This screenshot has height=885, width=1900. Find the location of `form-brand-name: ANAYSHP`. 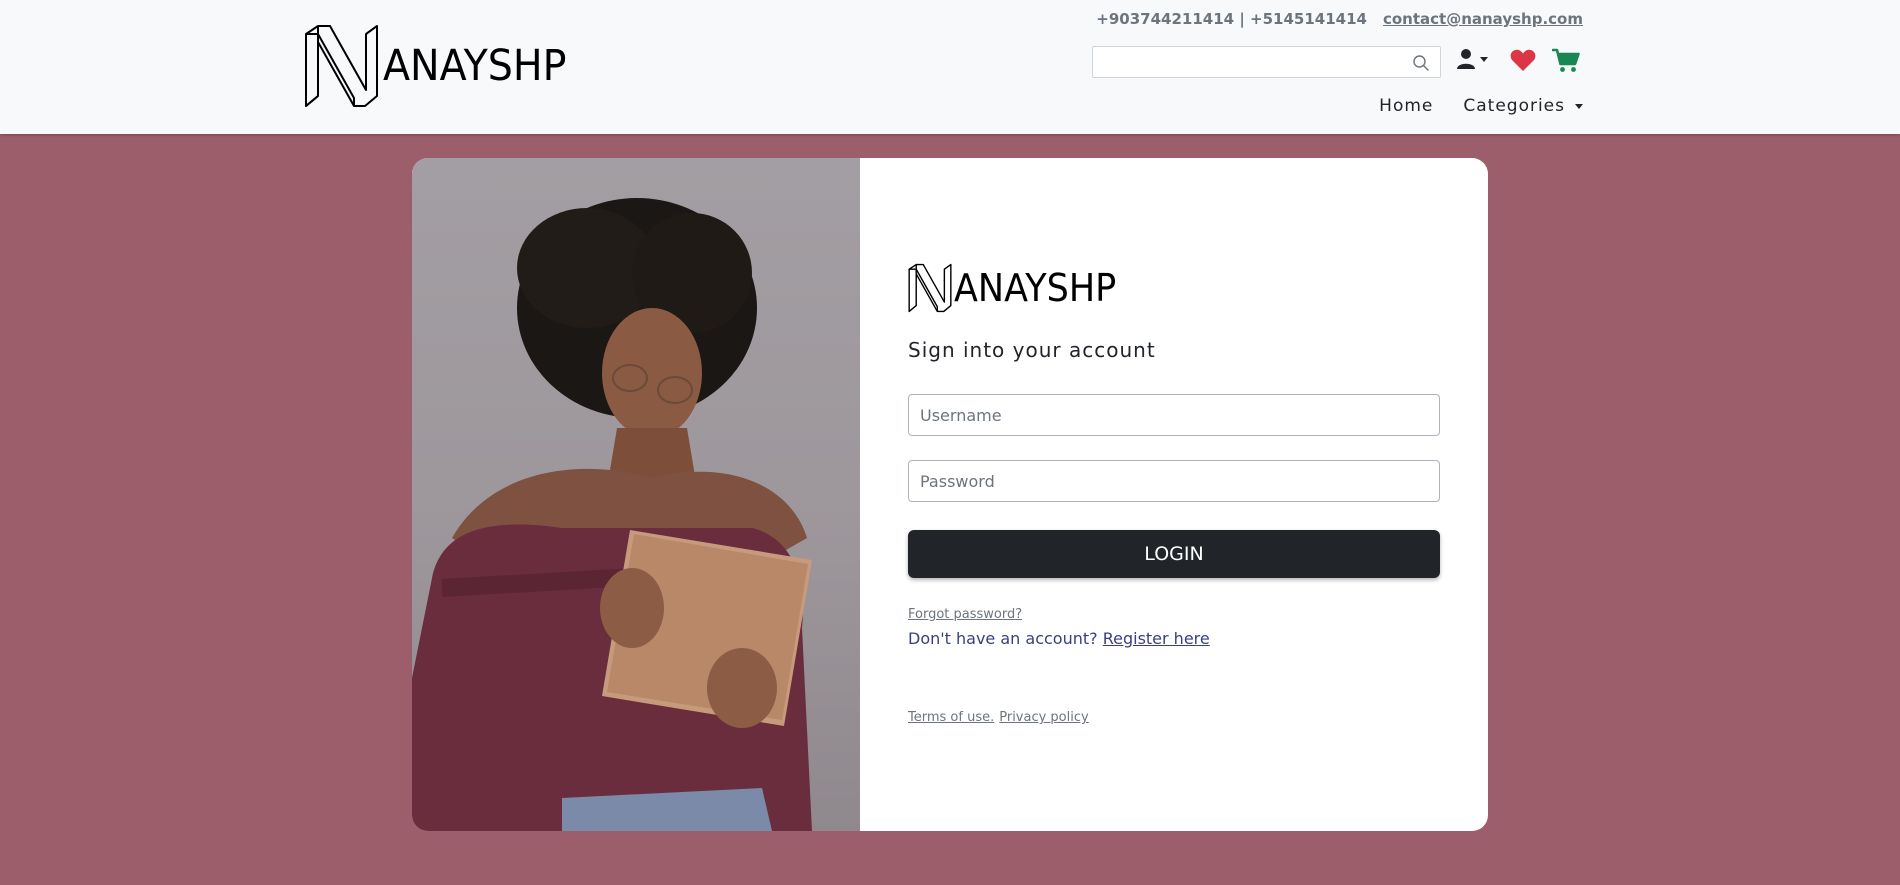

form-brand-name: ANAYSHP is located at coordinates (1035, 288).